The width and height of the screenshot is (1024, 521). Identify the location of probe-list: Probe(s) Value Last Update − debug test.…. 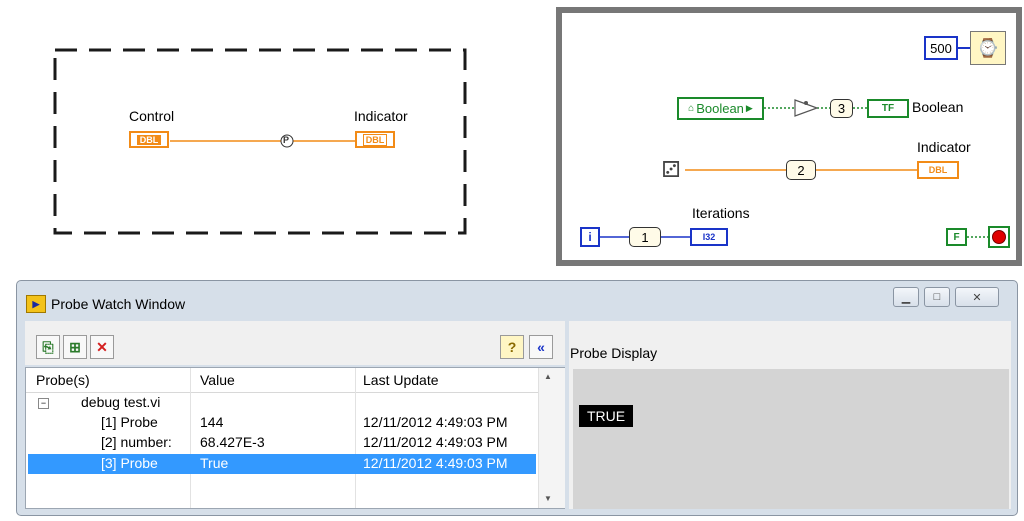
(295, 438).